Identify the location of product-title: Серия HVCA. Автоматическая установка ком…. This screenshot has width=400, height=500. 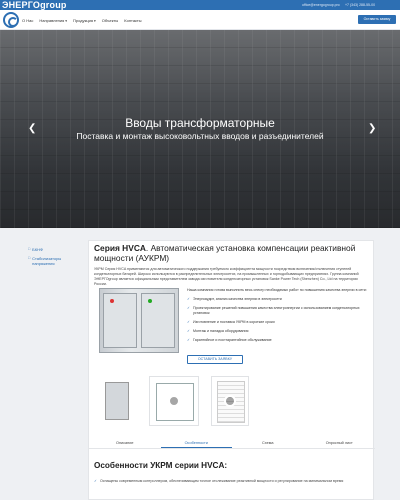
(225, 253).